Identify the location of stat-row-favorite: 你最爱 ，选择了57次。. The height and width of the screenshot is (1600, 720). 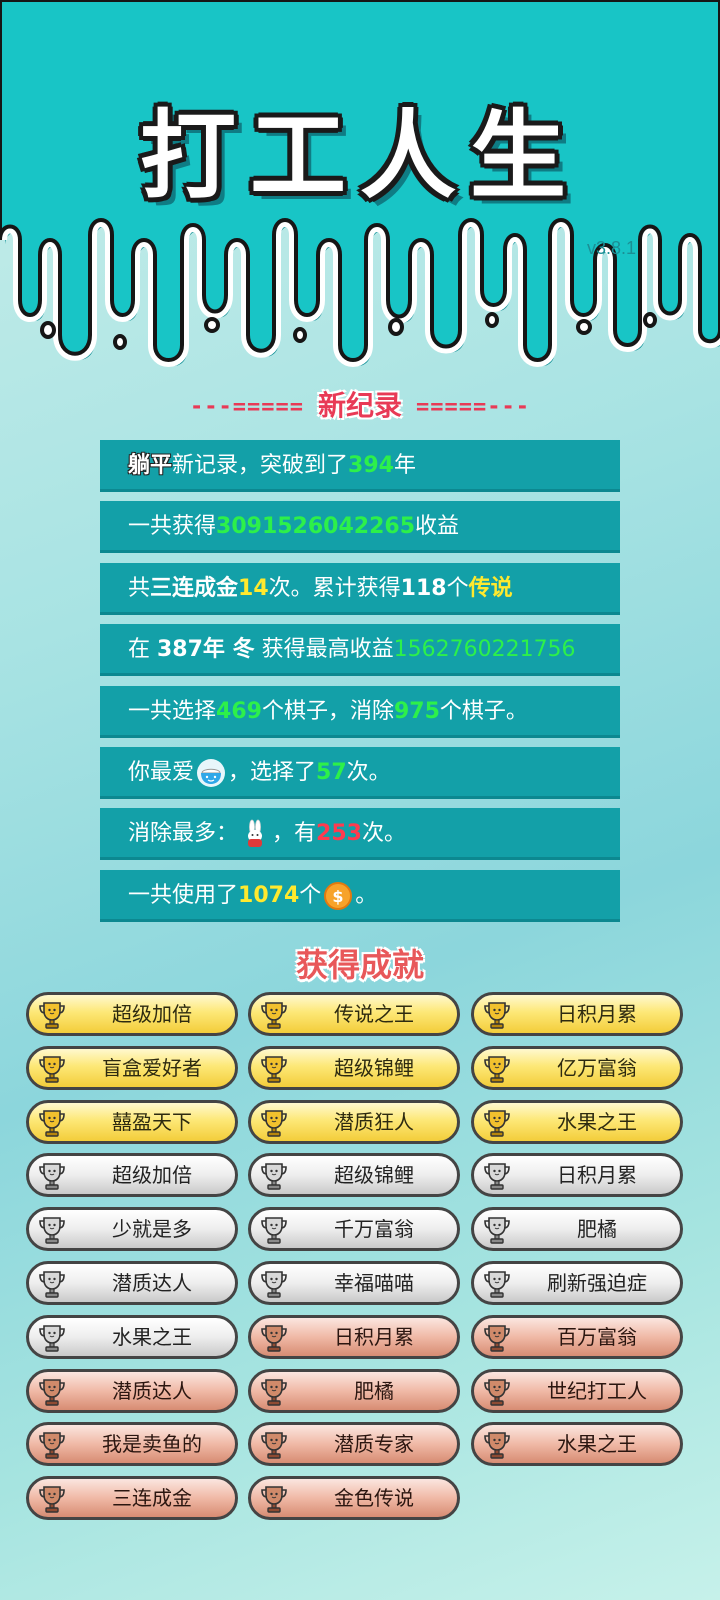
(360, 772).